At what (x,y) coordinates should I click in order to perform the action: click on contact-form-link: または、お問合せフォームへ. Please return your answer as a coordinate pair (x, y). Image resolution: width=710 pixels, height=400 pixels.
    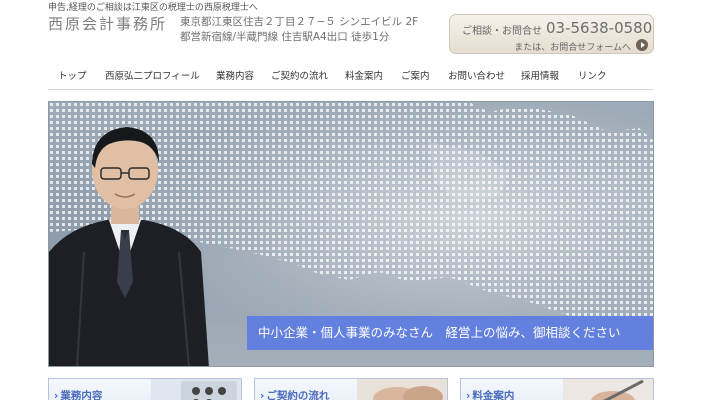
    Looking at the image, I should click on (572, 46).